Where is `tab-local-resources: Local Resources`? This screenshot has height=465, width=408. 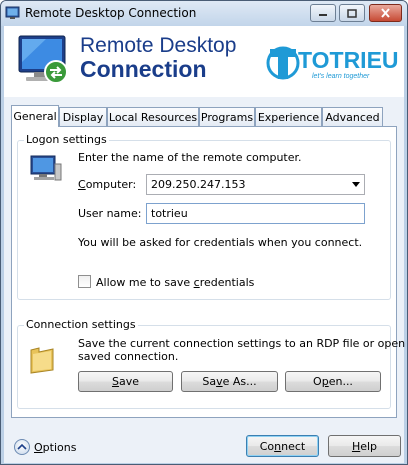 tab-local-resources: Local Resources is located at coordinates (153, 116).